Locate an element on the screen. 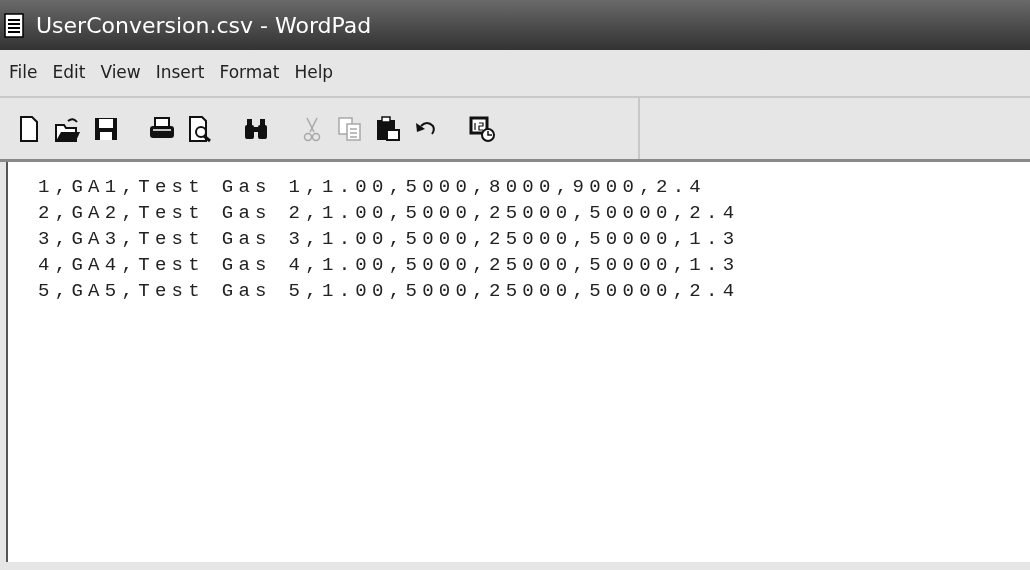 The image size is (1030, 570). magnifier-page-icon is located at coordinates (200, 128).